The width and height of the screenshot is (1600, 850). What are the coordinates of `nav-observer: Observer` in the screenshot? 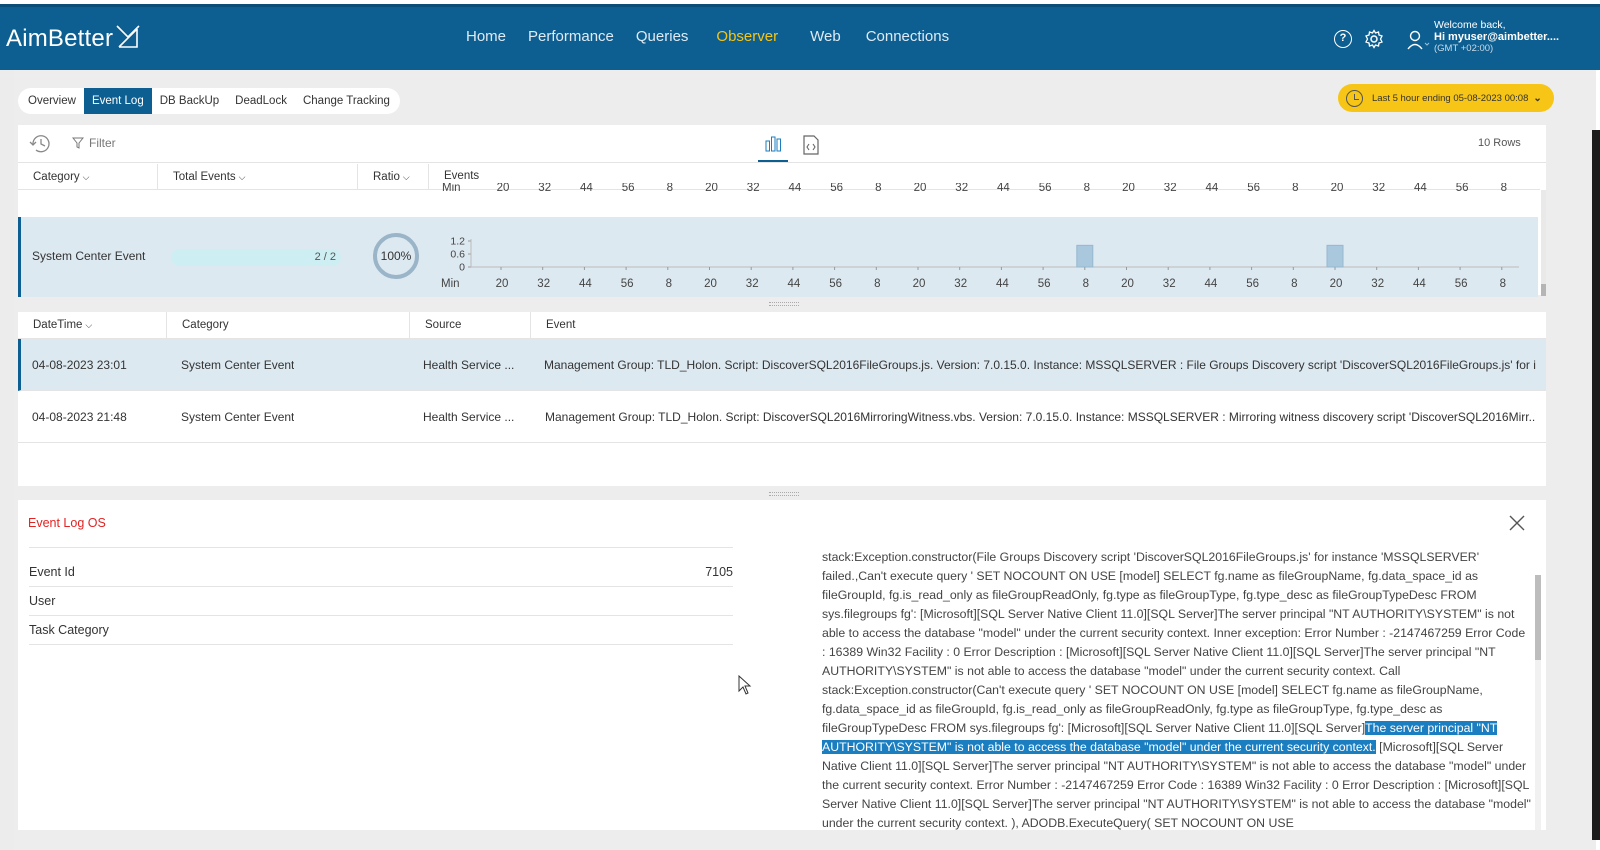 It's located at (747, 40).